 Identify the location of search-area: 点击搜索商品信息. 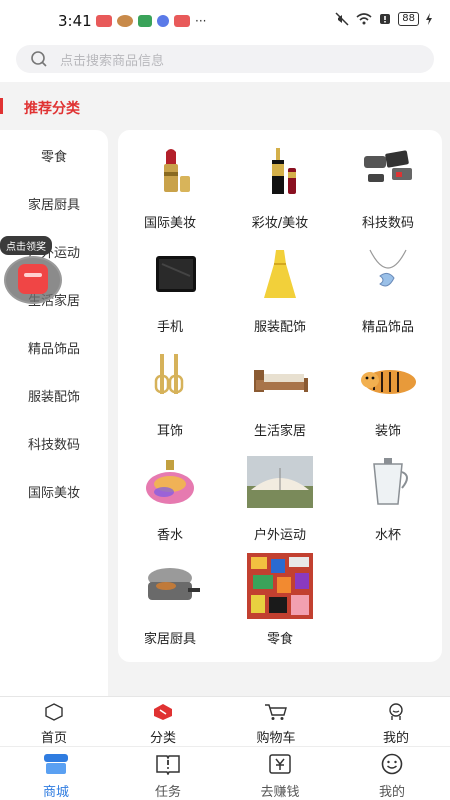
(225, 61).